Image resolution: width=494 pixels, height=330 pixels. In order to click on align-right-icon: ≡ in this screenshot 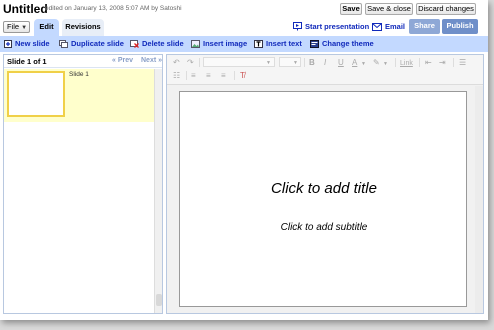, I will do `click(223, 76)`.